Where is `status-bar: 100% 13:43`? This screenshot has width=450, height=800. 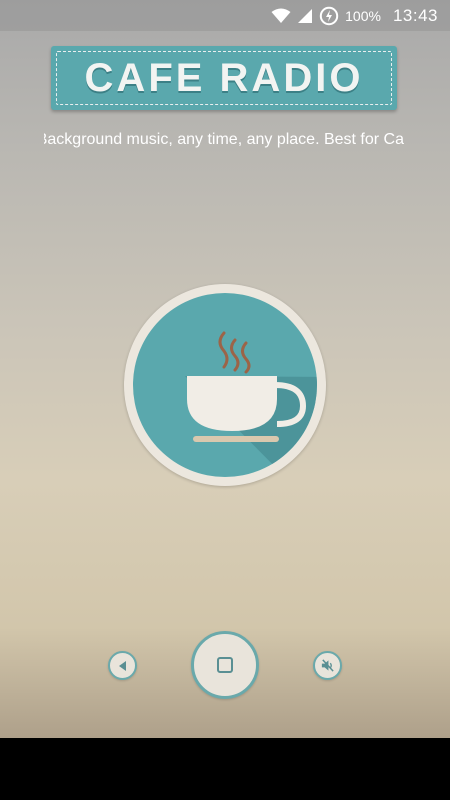 status-bar: 100% 13:43 is located at coordinates (225, 15).